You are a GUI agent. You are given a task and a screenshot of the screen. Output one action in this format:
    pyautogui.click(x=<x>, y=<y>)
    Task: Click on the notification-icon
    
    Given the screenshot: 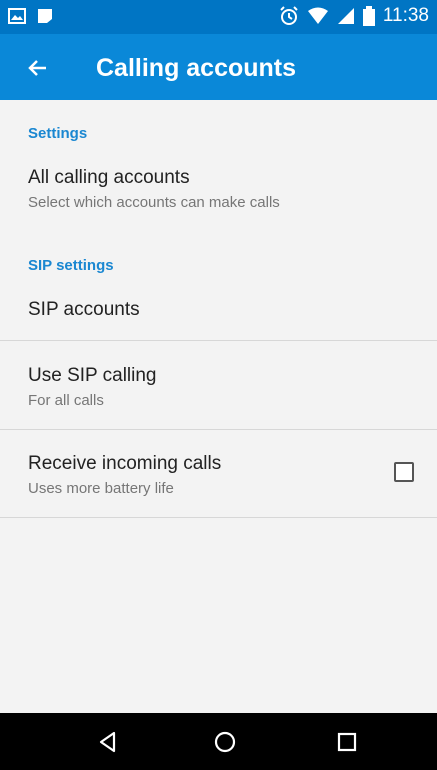 What is the action you would take?
    pyautogui.click(x=45, y=16)
    